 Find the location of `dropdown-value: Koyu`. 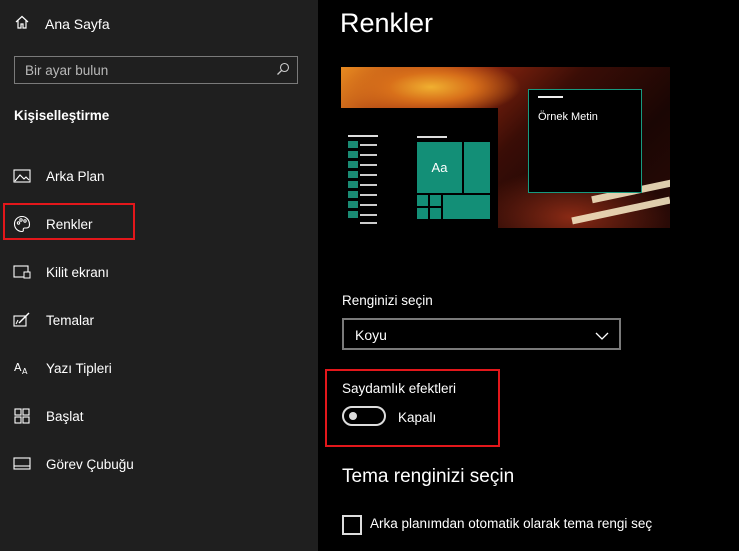

dropdown-value: Koyu is located at coordinates (371, 335).